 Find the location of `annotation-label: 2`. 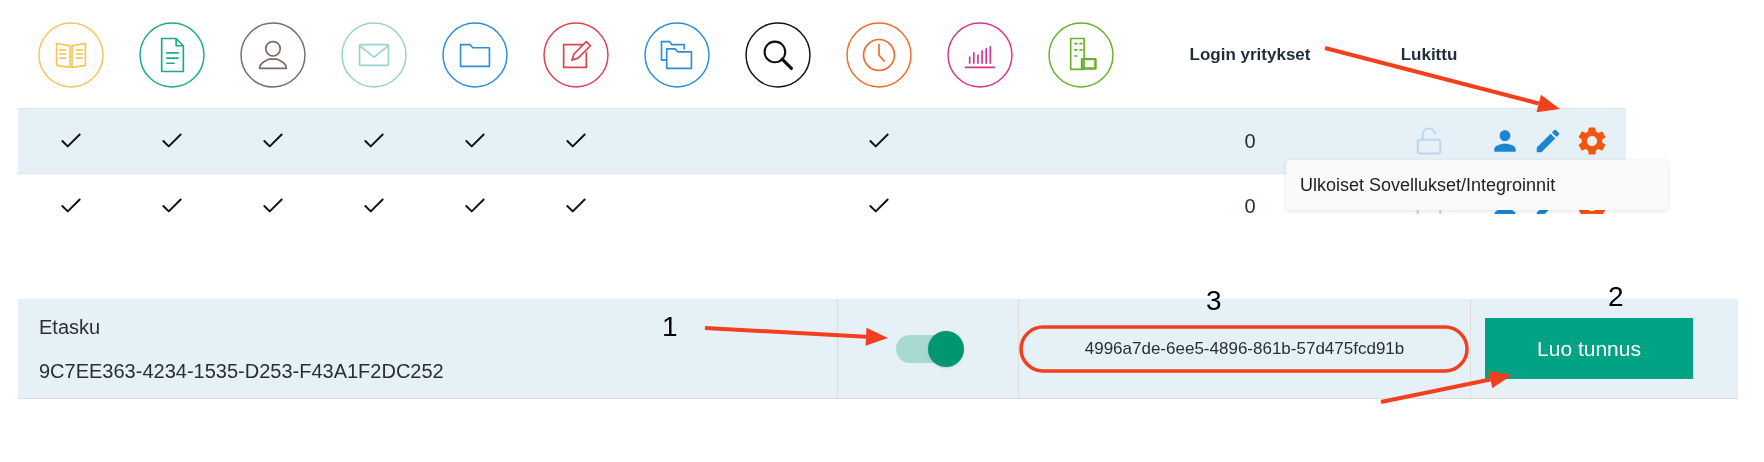

annotation-label: 2 is located at coordinates (1616, 297).